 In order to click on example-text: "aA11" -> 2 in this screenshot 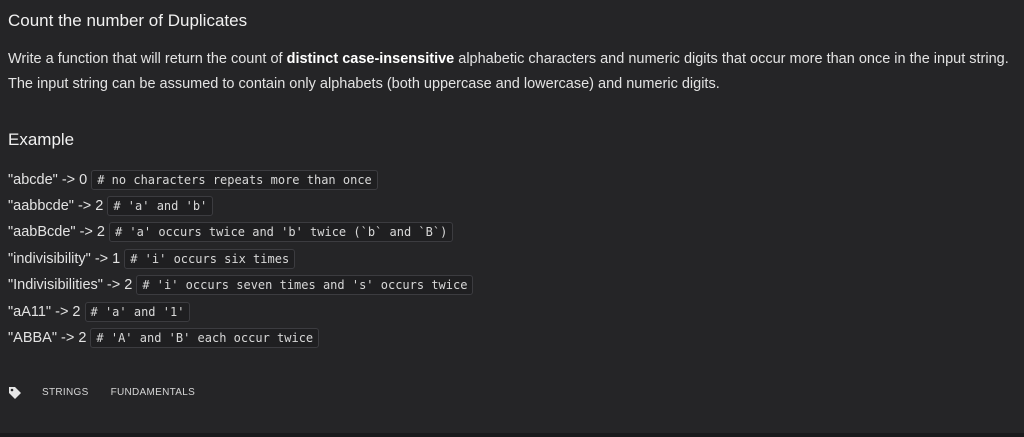, I will do `click(44, 312)`.